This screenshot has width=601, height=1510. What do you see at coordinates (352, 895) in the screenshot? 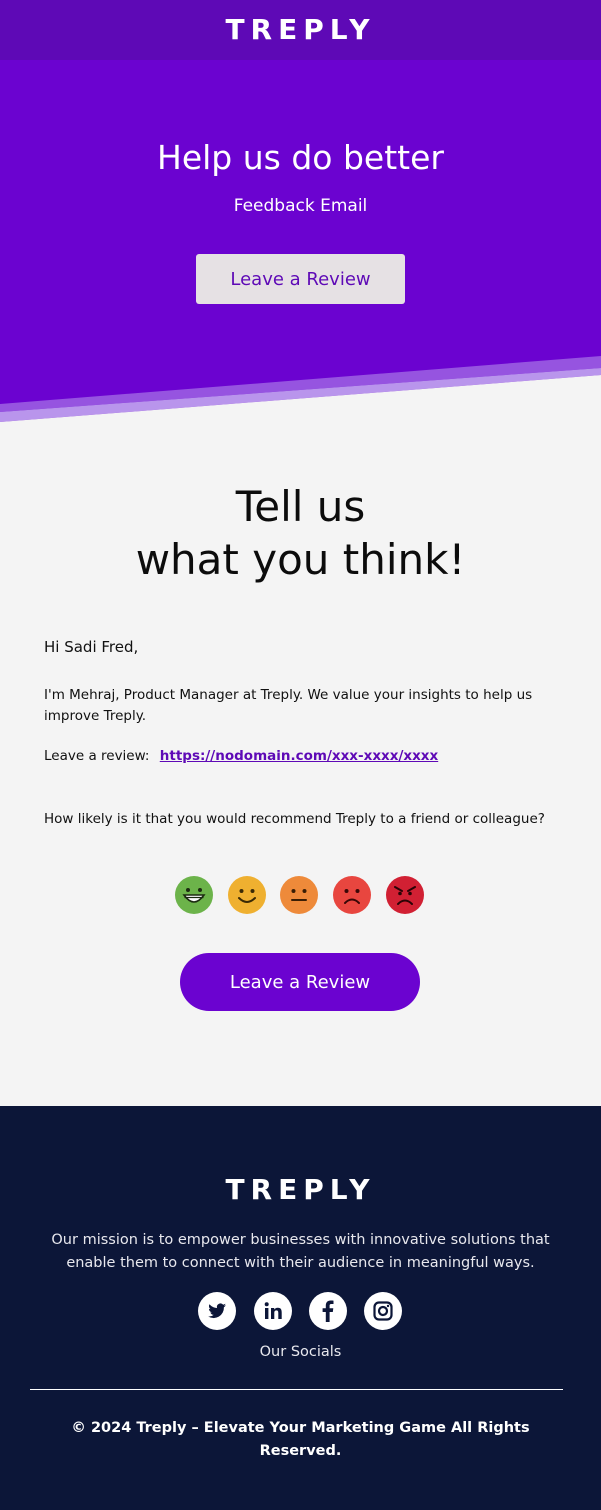
I see `frowning-face-icon` at bounding box center [352, 895].